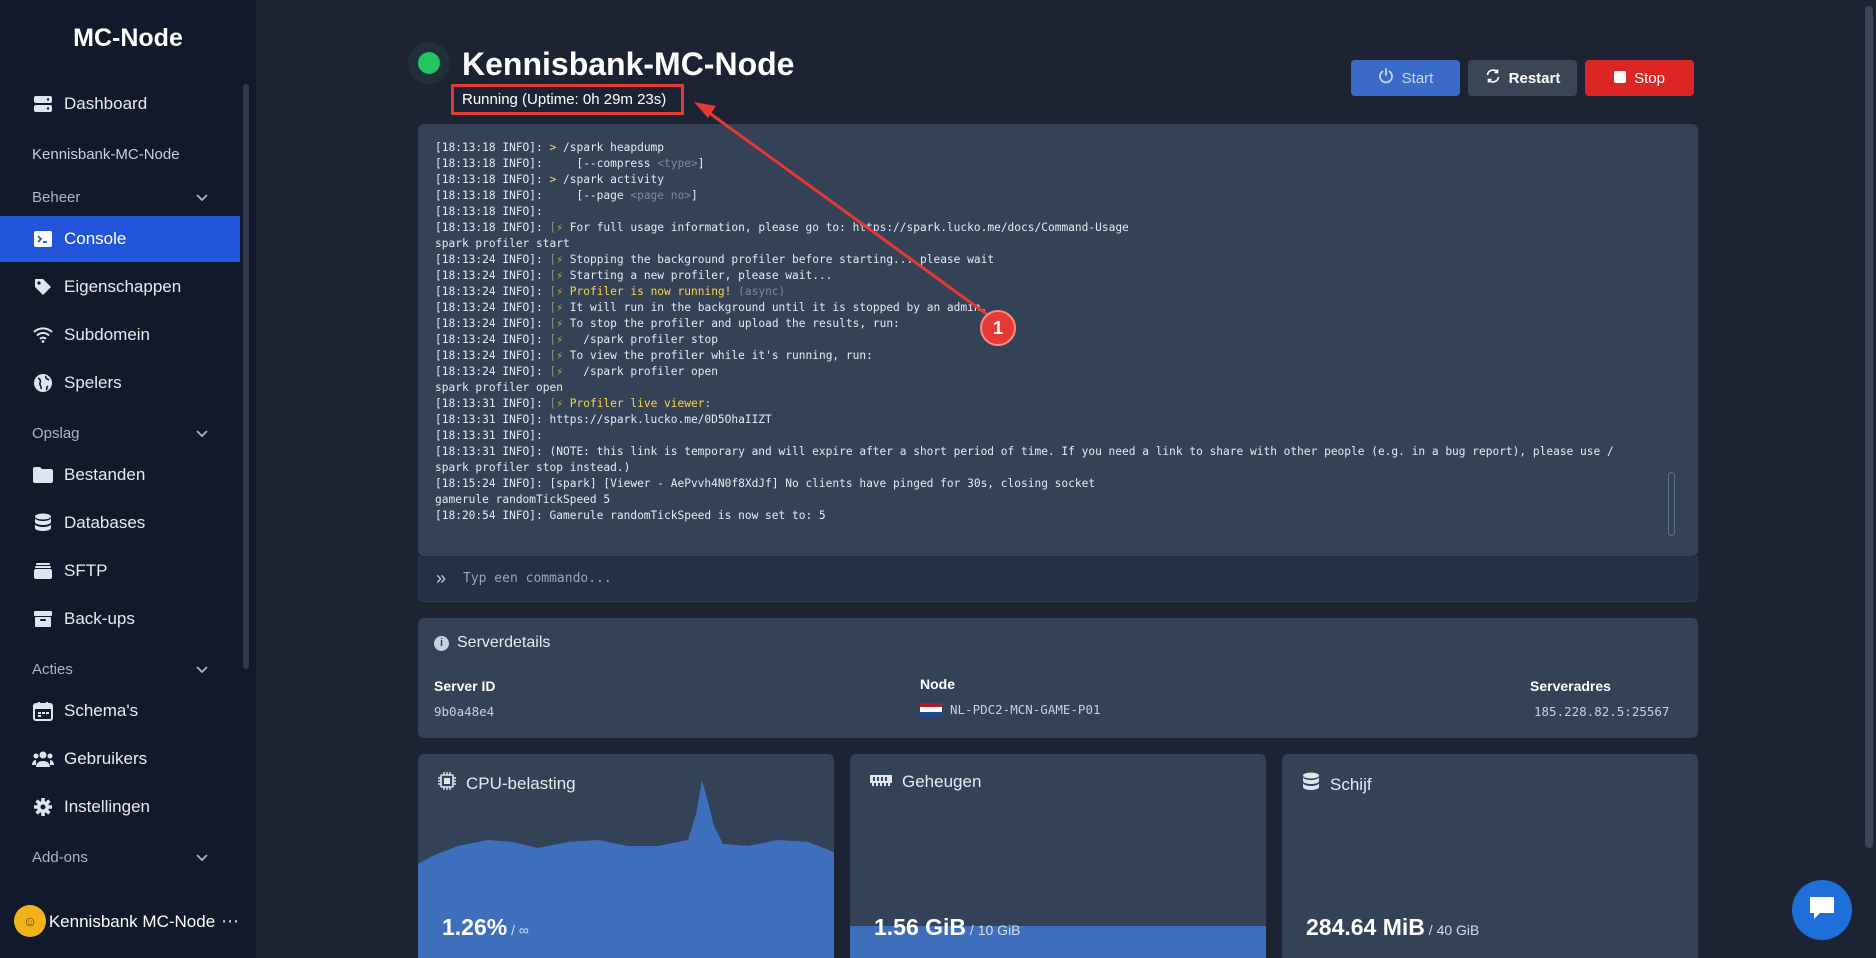  What do you see at coordinates (246, 376) in the screenshot?
I see `sidebar-scrollbar` at bounding box center [246, 376].